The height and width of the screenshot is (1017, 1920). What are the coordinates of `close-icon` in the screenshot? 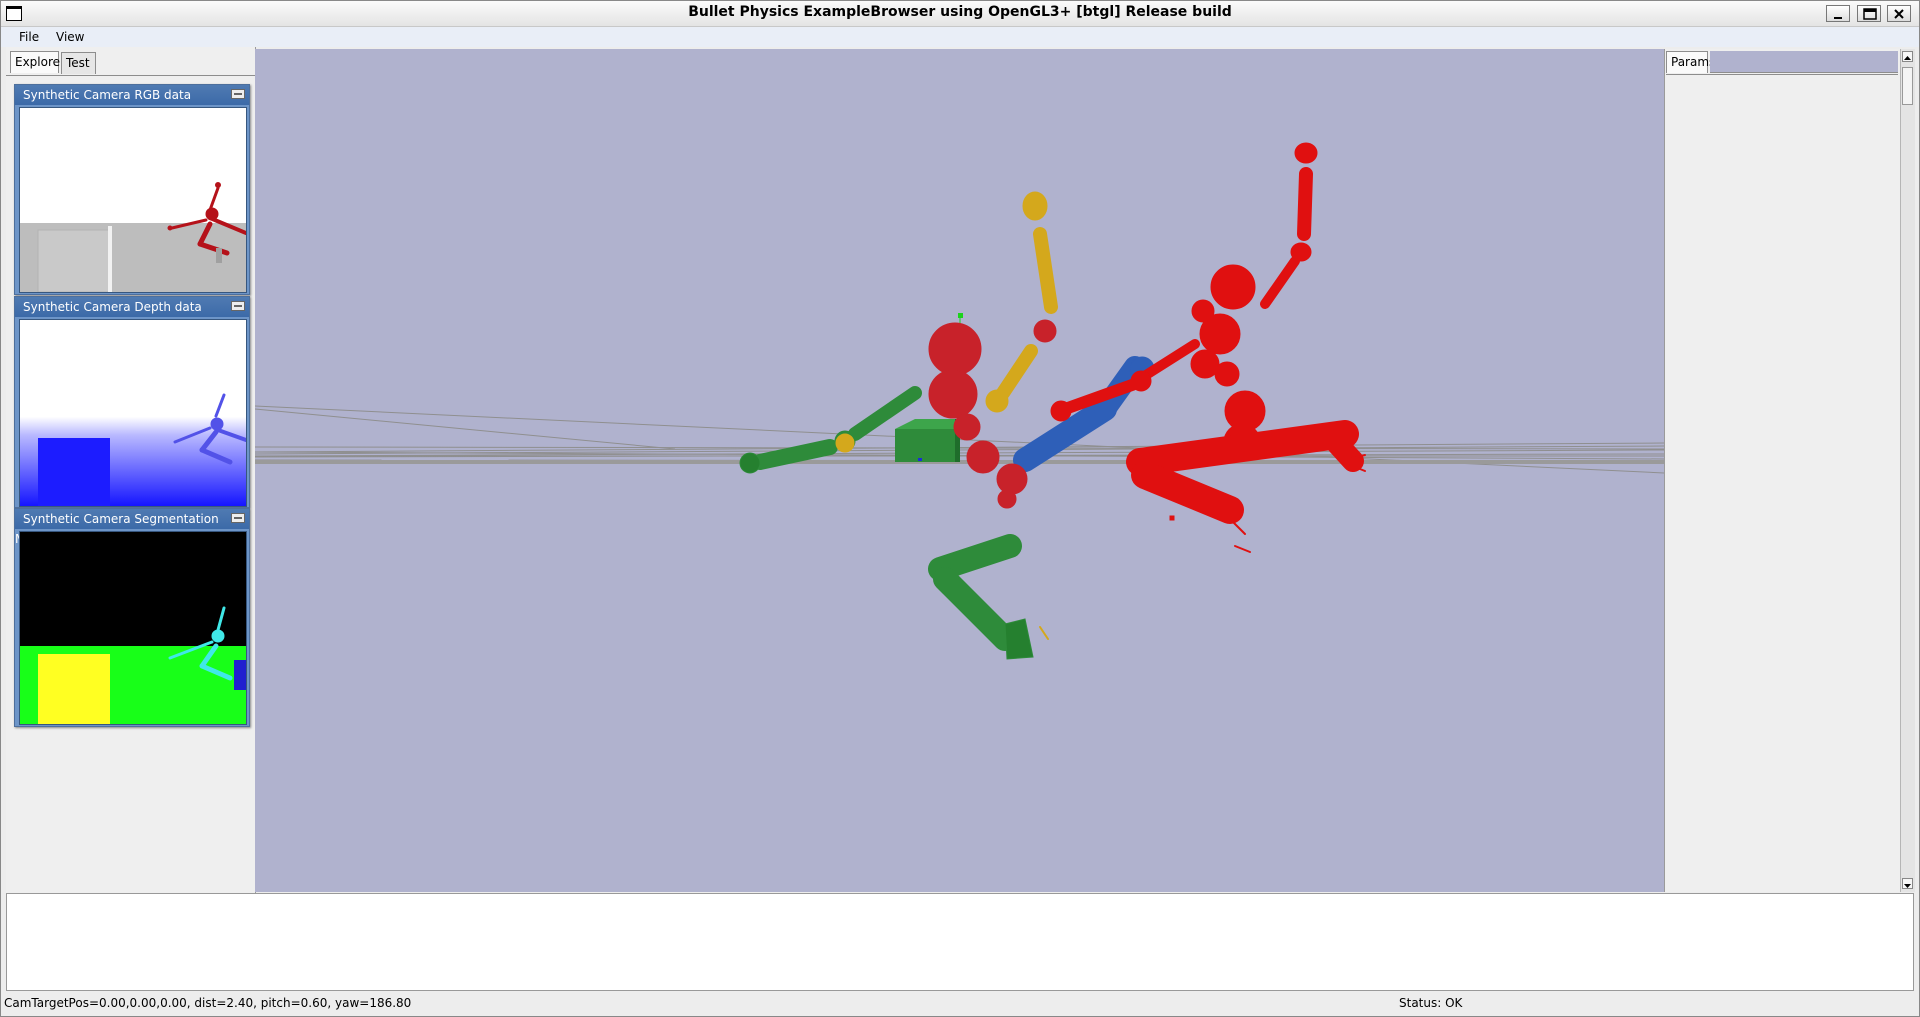 It's located at (1899, 14).